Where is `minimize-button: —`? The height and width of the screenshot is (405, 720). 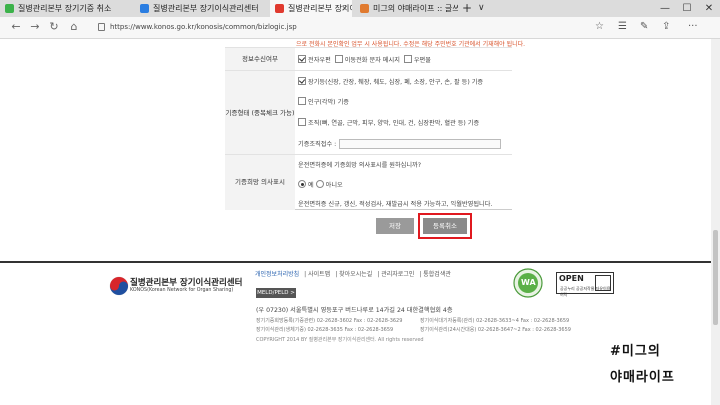 minimize-button: — is located at coordinates (665, 8).